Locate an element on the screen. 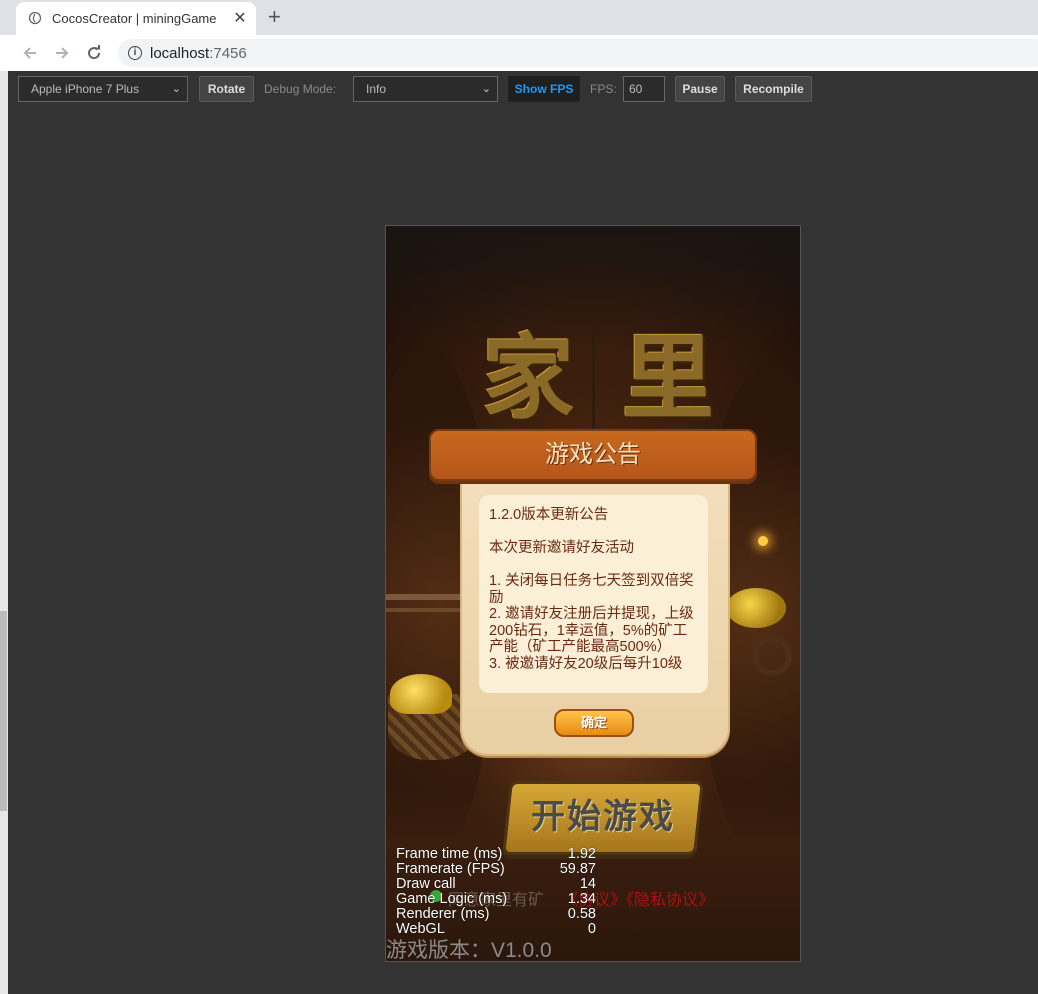 This screenshot has width=1038, height=994. stat-row: Renderer (ms) 0.58 is located at coordinates (496, 914).